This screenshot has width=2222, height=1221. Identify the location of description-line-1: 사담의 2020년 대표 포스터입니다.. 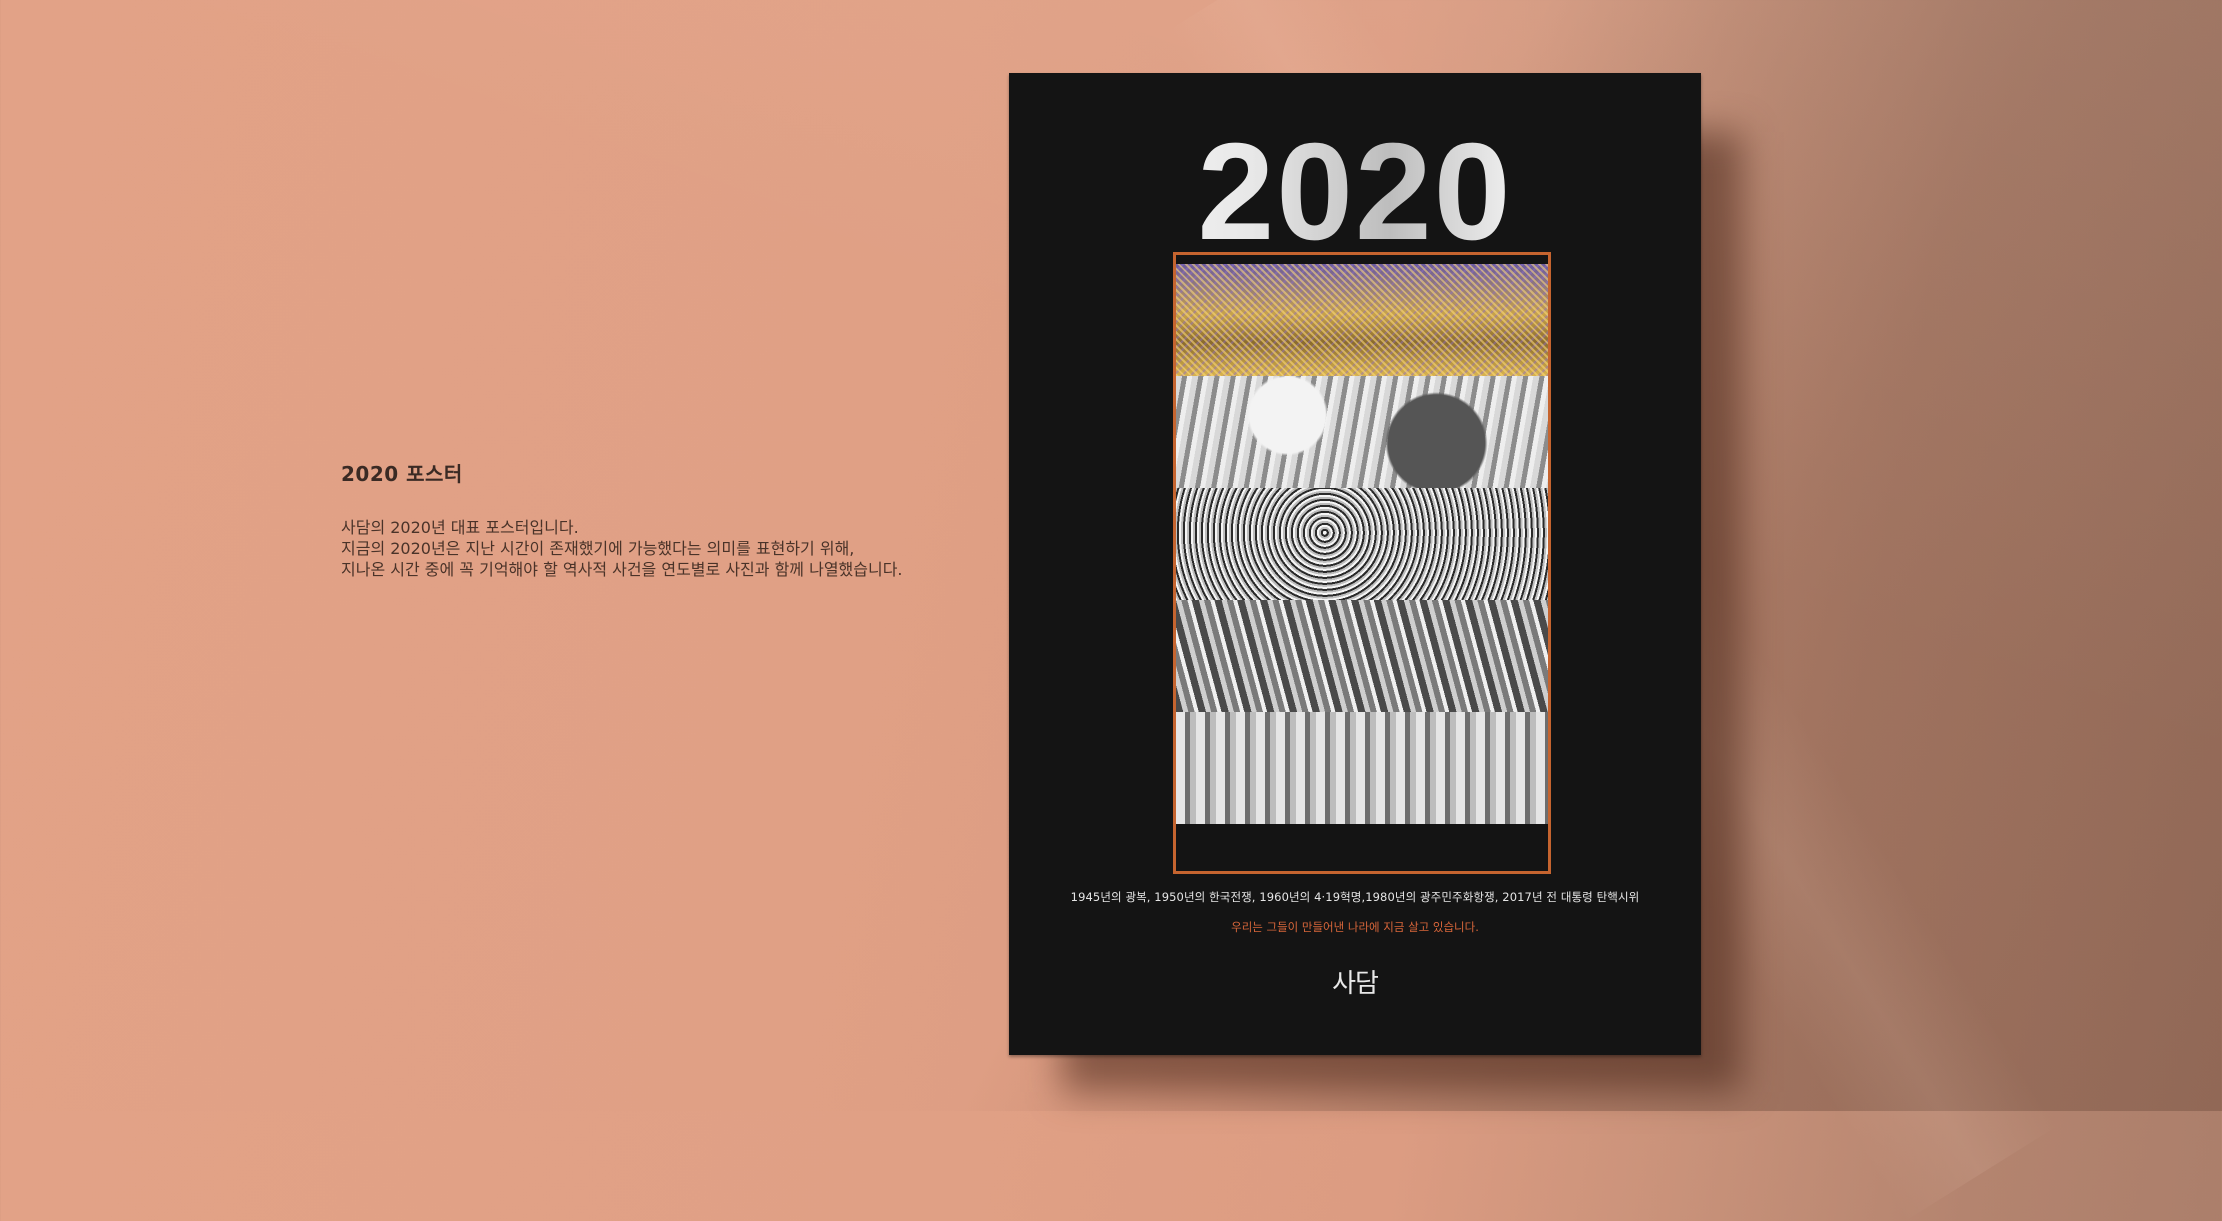
(460, 527).